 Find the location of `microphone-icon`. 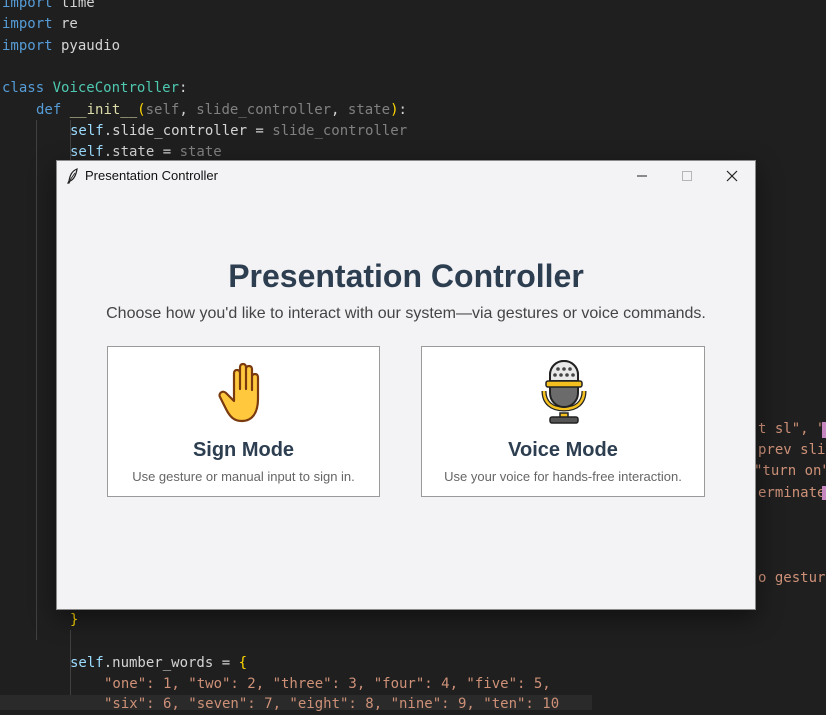

microphone-icon is located at coordinates (564, 392).